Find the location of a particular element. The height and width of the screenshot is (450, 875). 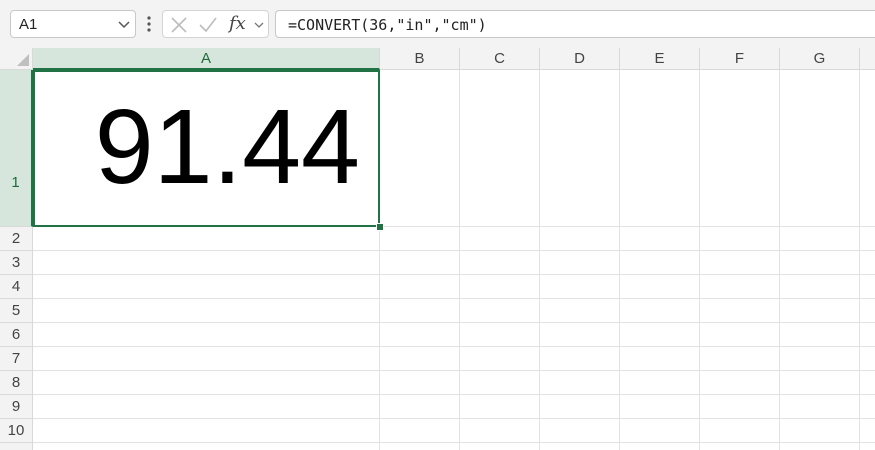

column-header-g: G is located at coordinates (820, 59).